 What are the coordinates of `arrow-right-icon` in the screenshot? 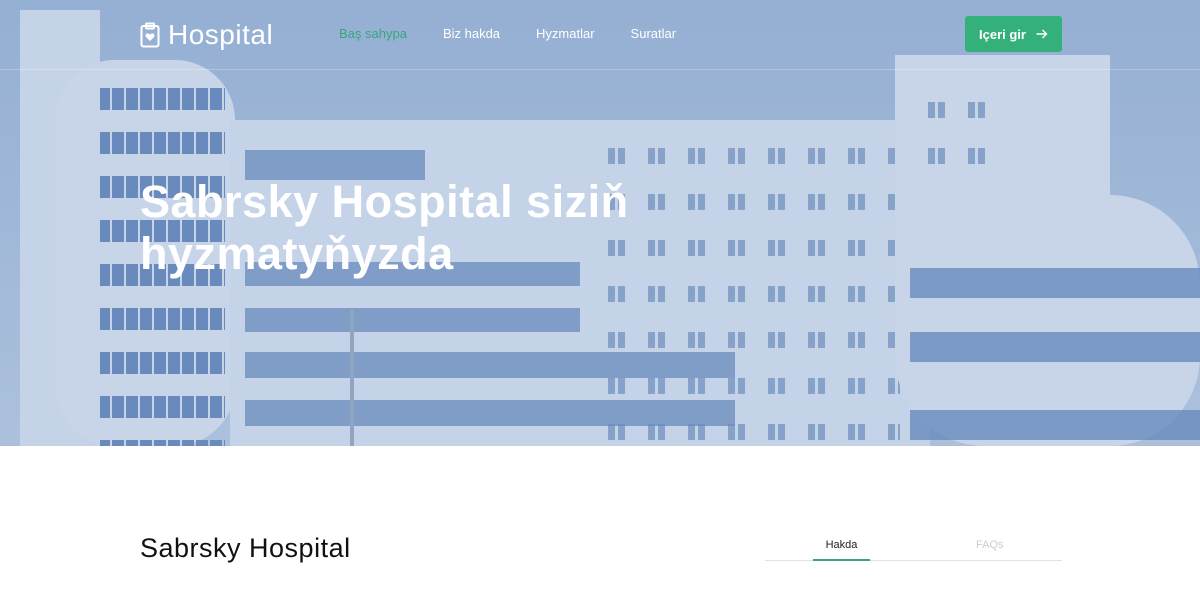 It's located at (1042, 34).